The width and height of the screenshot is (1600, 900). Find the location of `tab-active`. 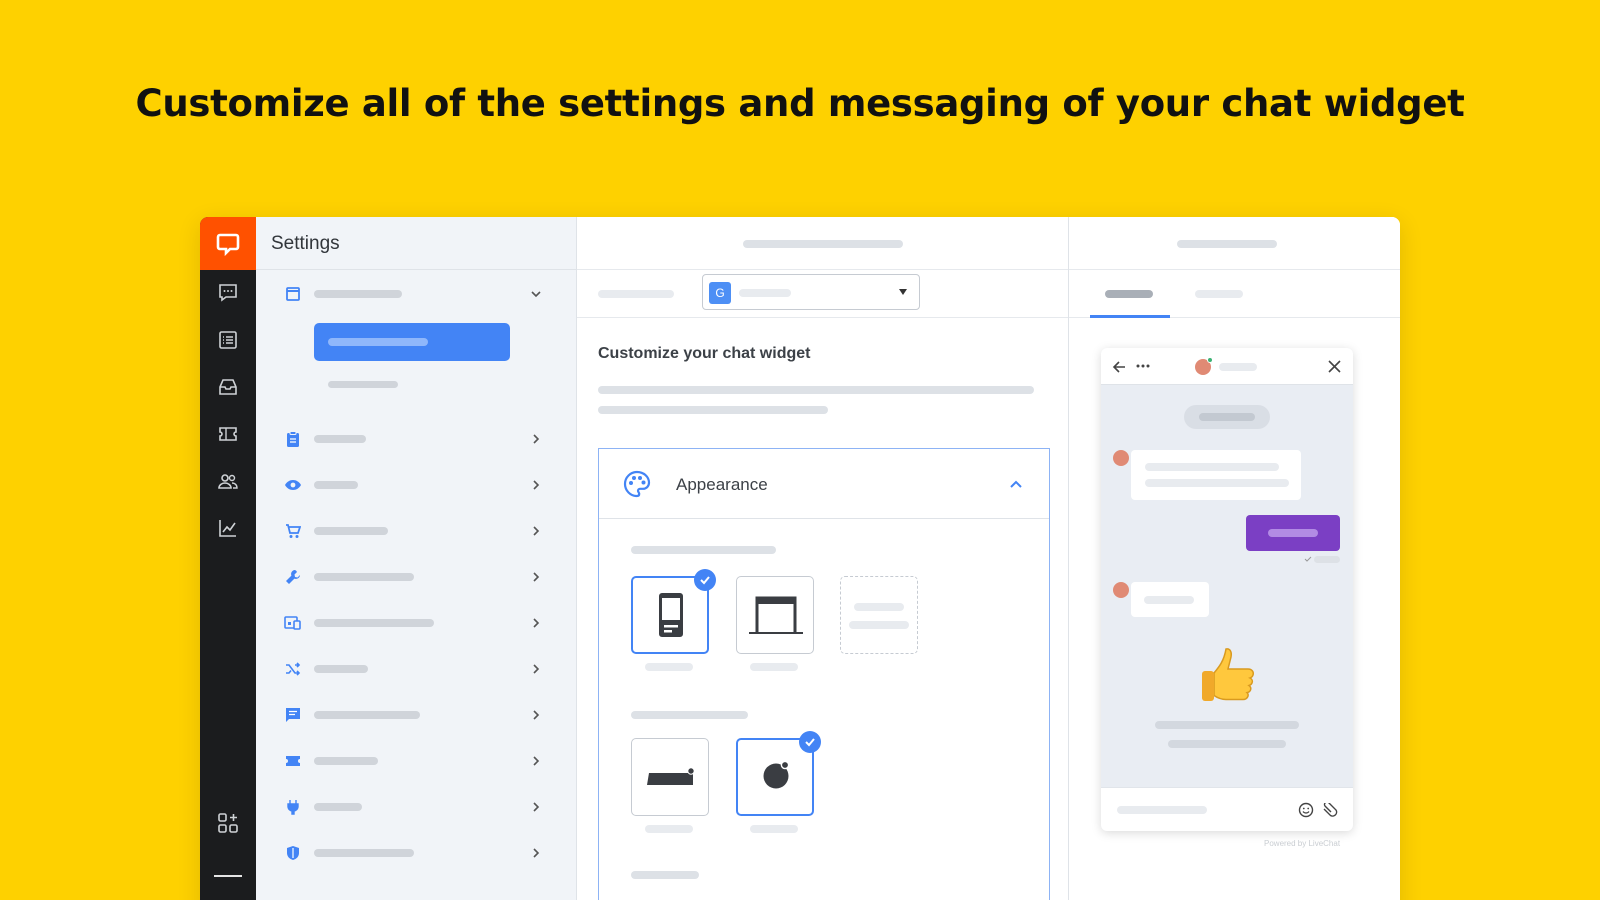

tab-active is located at coordinates (1129, 294).